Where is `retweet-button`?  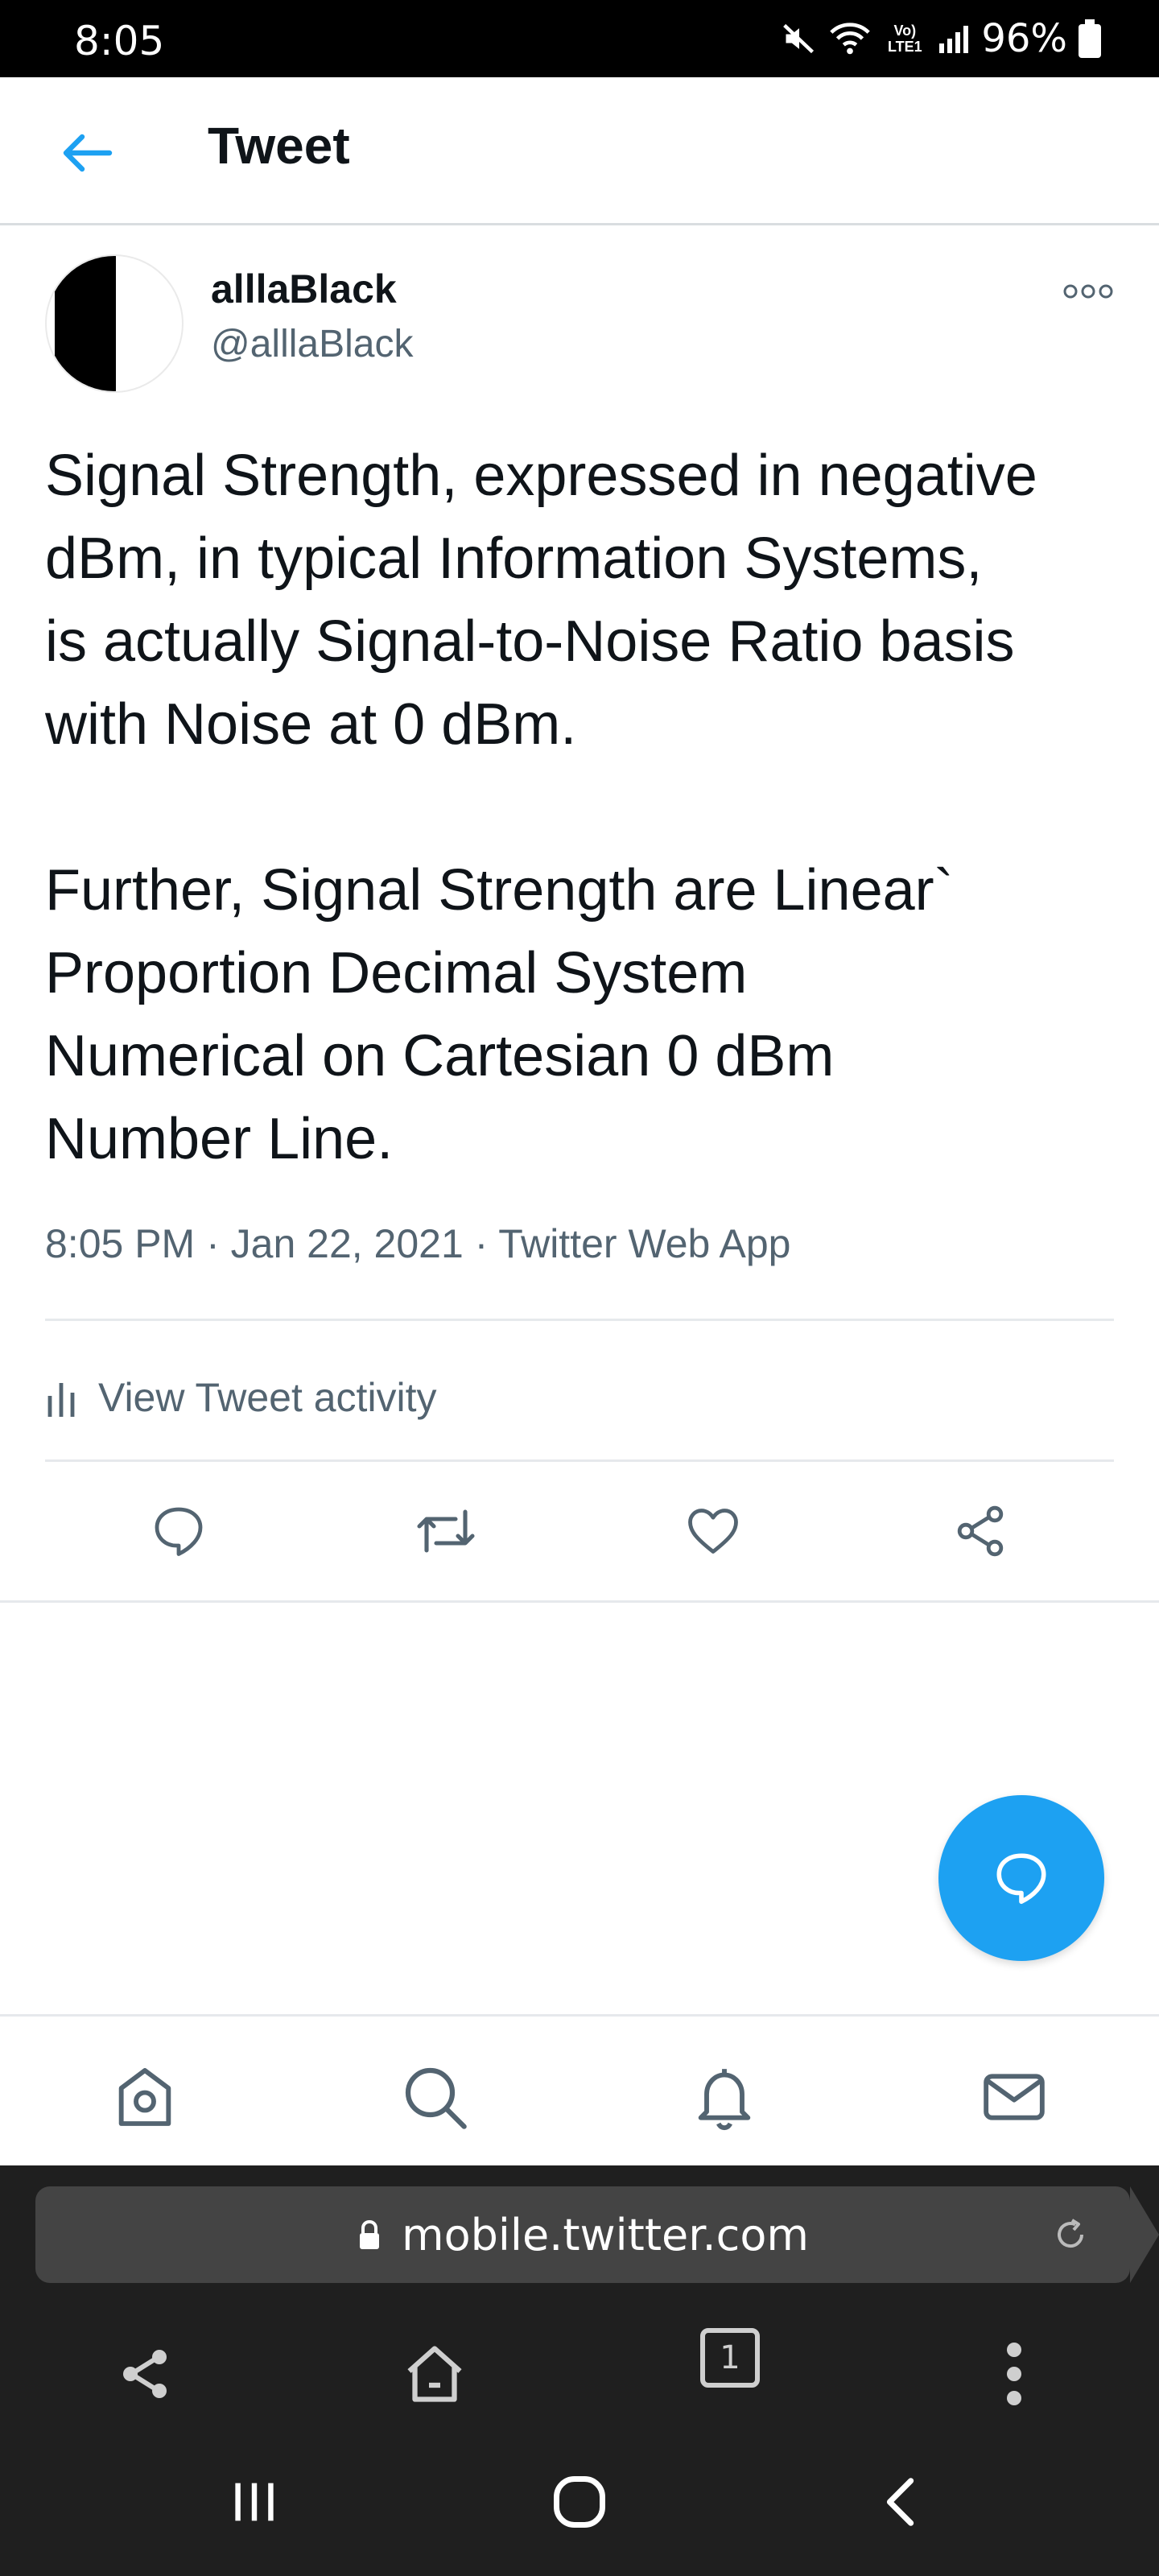 retweet-button is located at coordinates (446, 1531).